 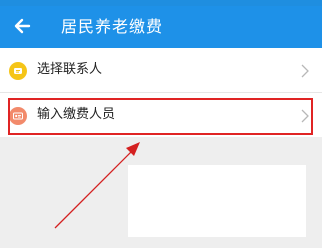 I want to click on annotation-arrow, so click(x=97, y=185).